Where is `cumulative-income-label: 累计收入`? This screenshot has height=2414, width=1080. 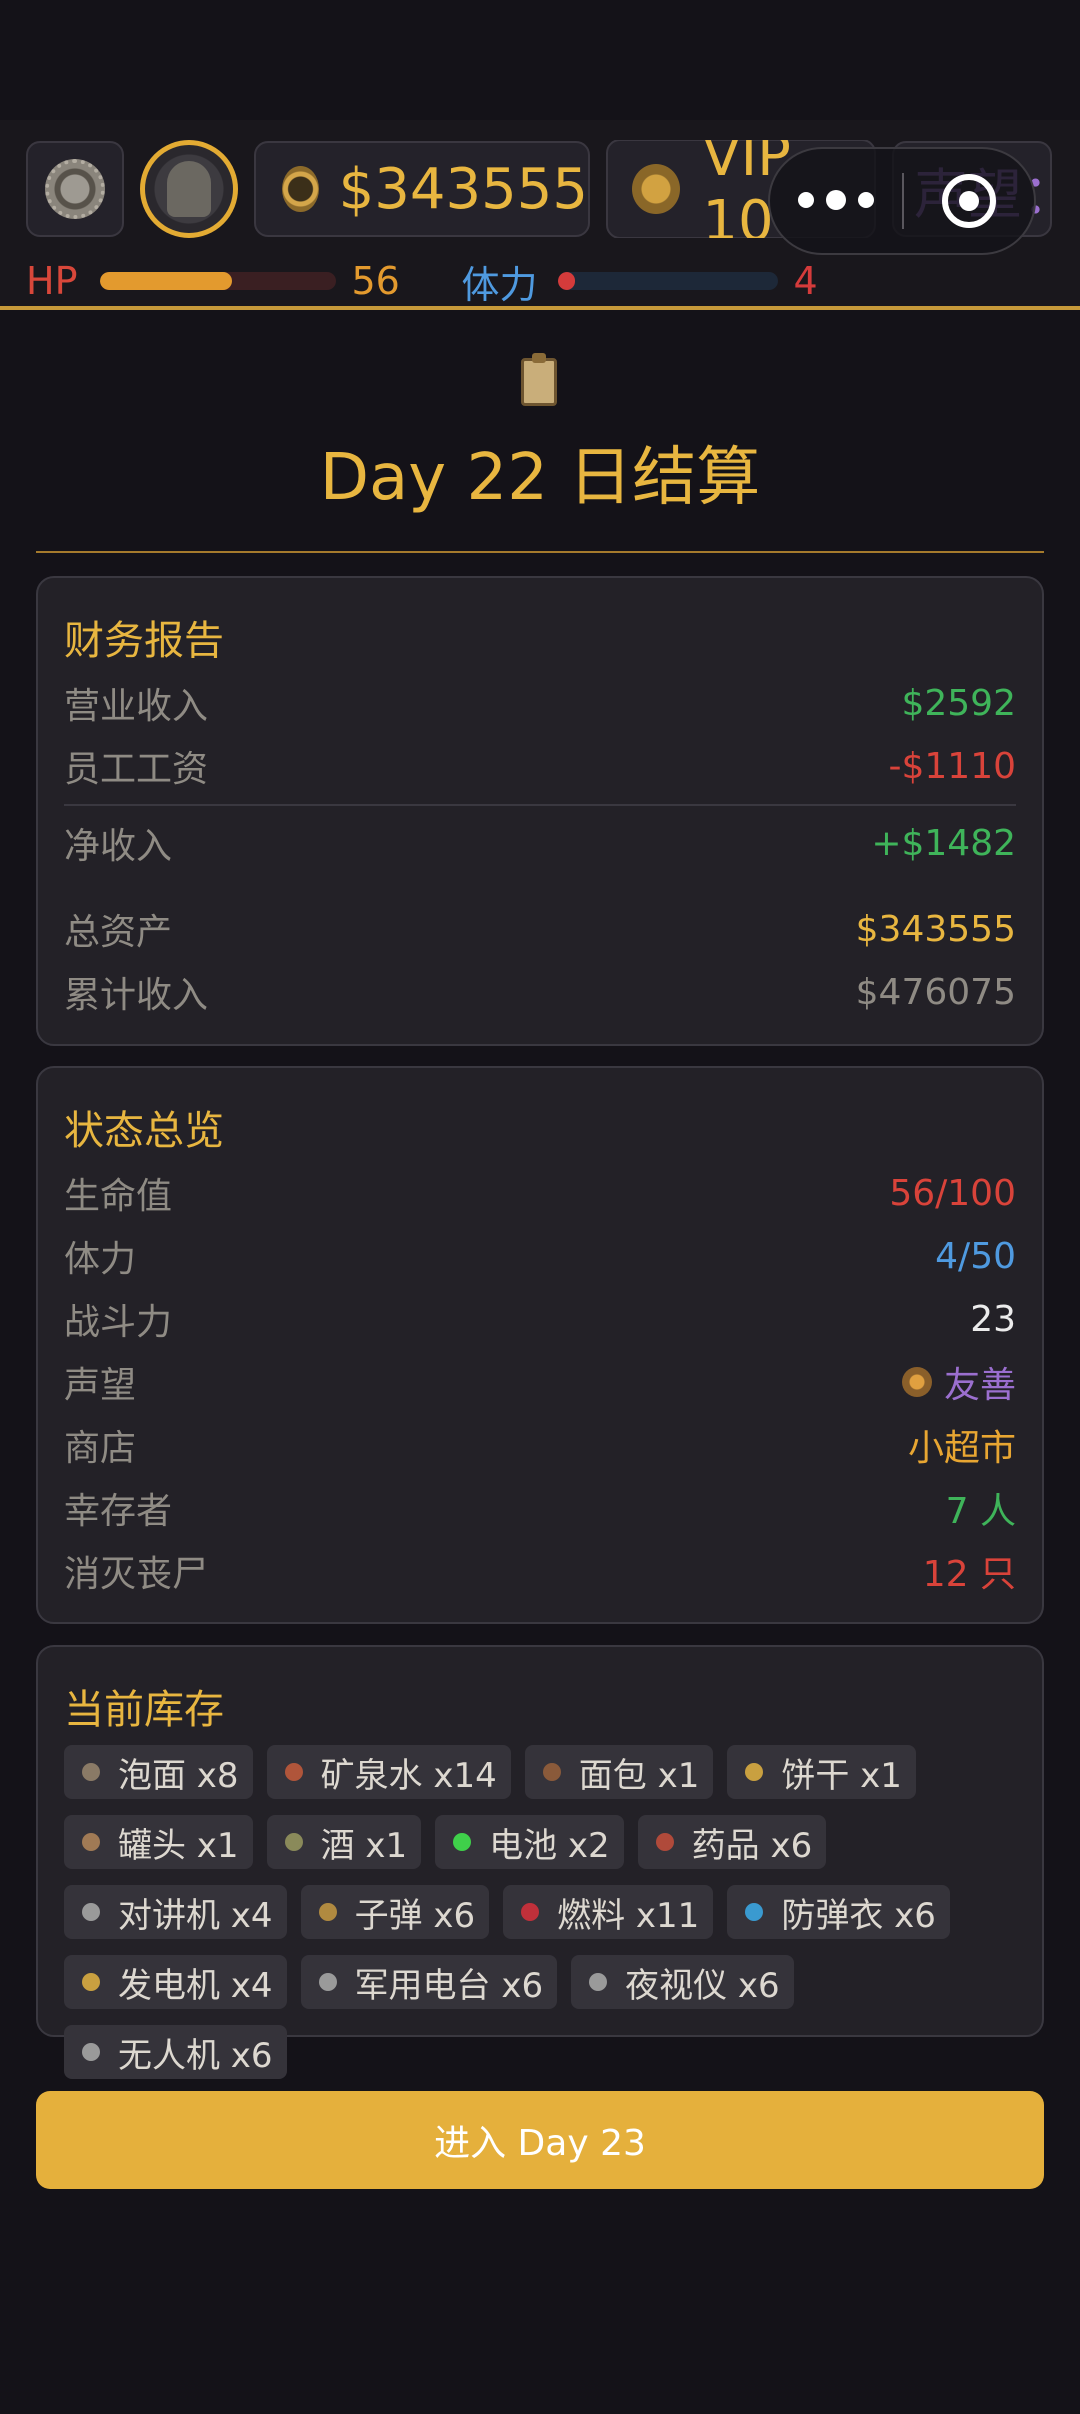
cumulative-income-label: 累计收入 is located at coordinates (136, 995).